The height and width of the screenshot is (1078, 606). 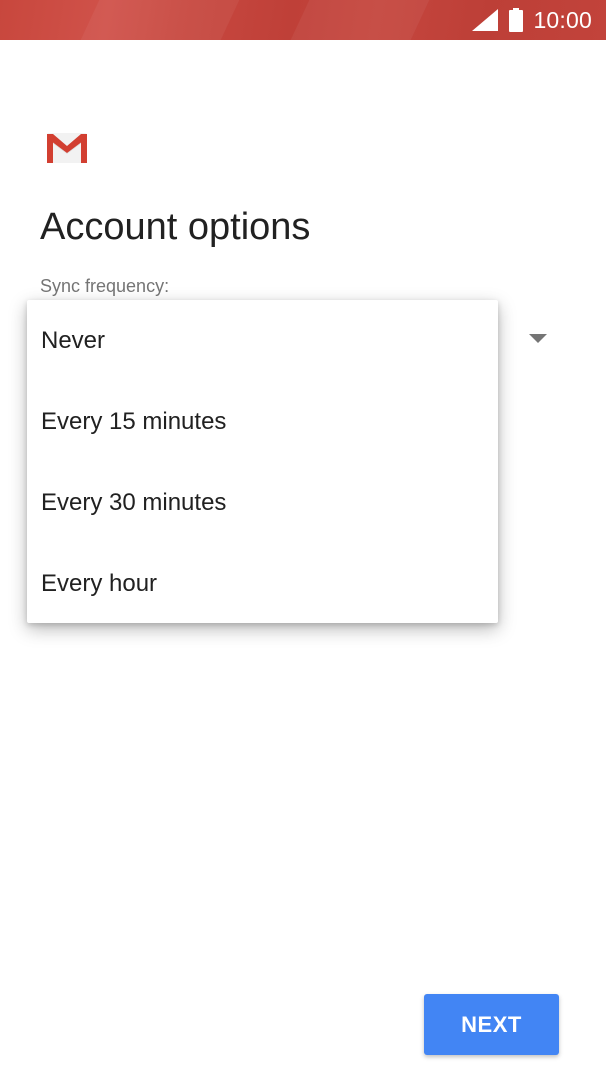 What do you see at coordinates (67, 148) in the screenshot?
I see `gmail-logo-icon` at bounding box center [67, 148].